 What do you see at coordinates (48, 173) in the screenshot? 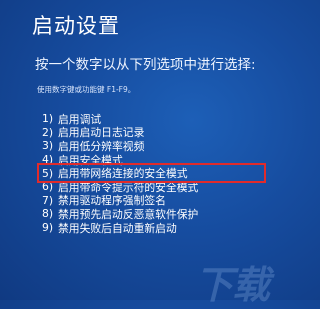
I see `option-number: 5)` at bounding box center [48, 173].